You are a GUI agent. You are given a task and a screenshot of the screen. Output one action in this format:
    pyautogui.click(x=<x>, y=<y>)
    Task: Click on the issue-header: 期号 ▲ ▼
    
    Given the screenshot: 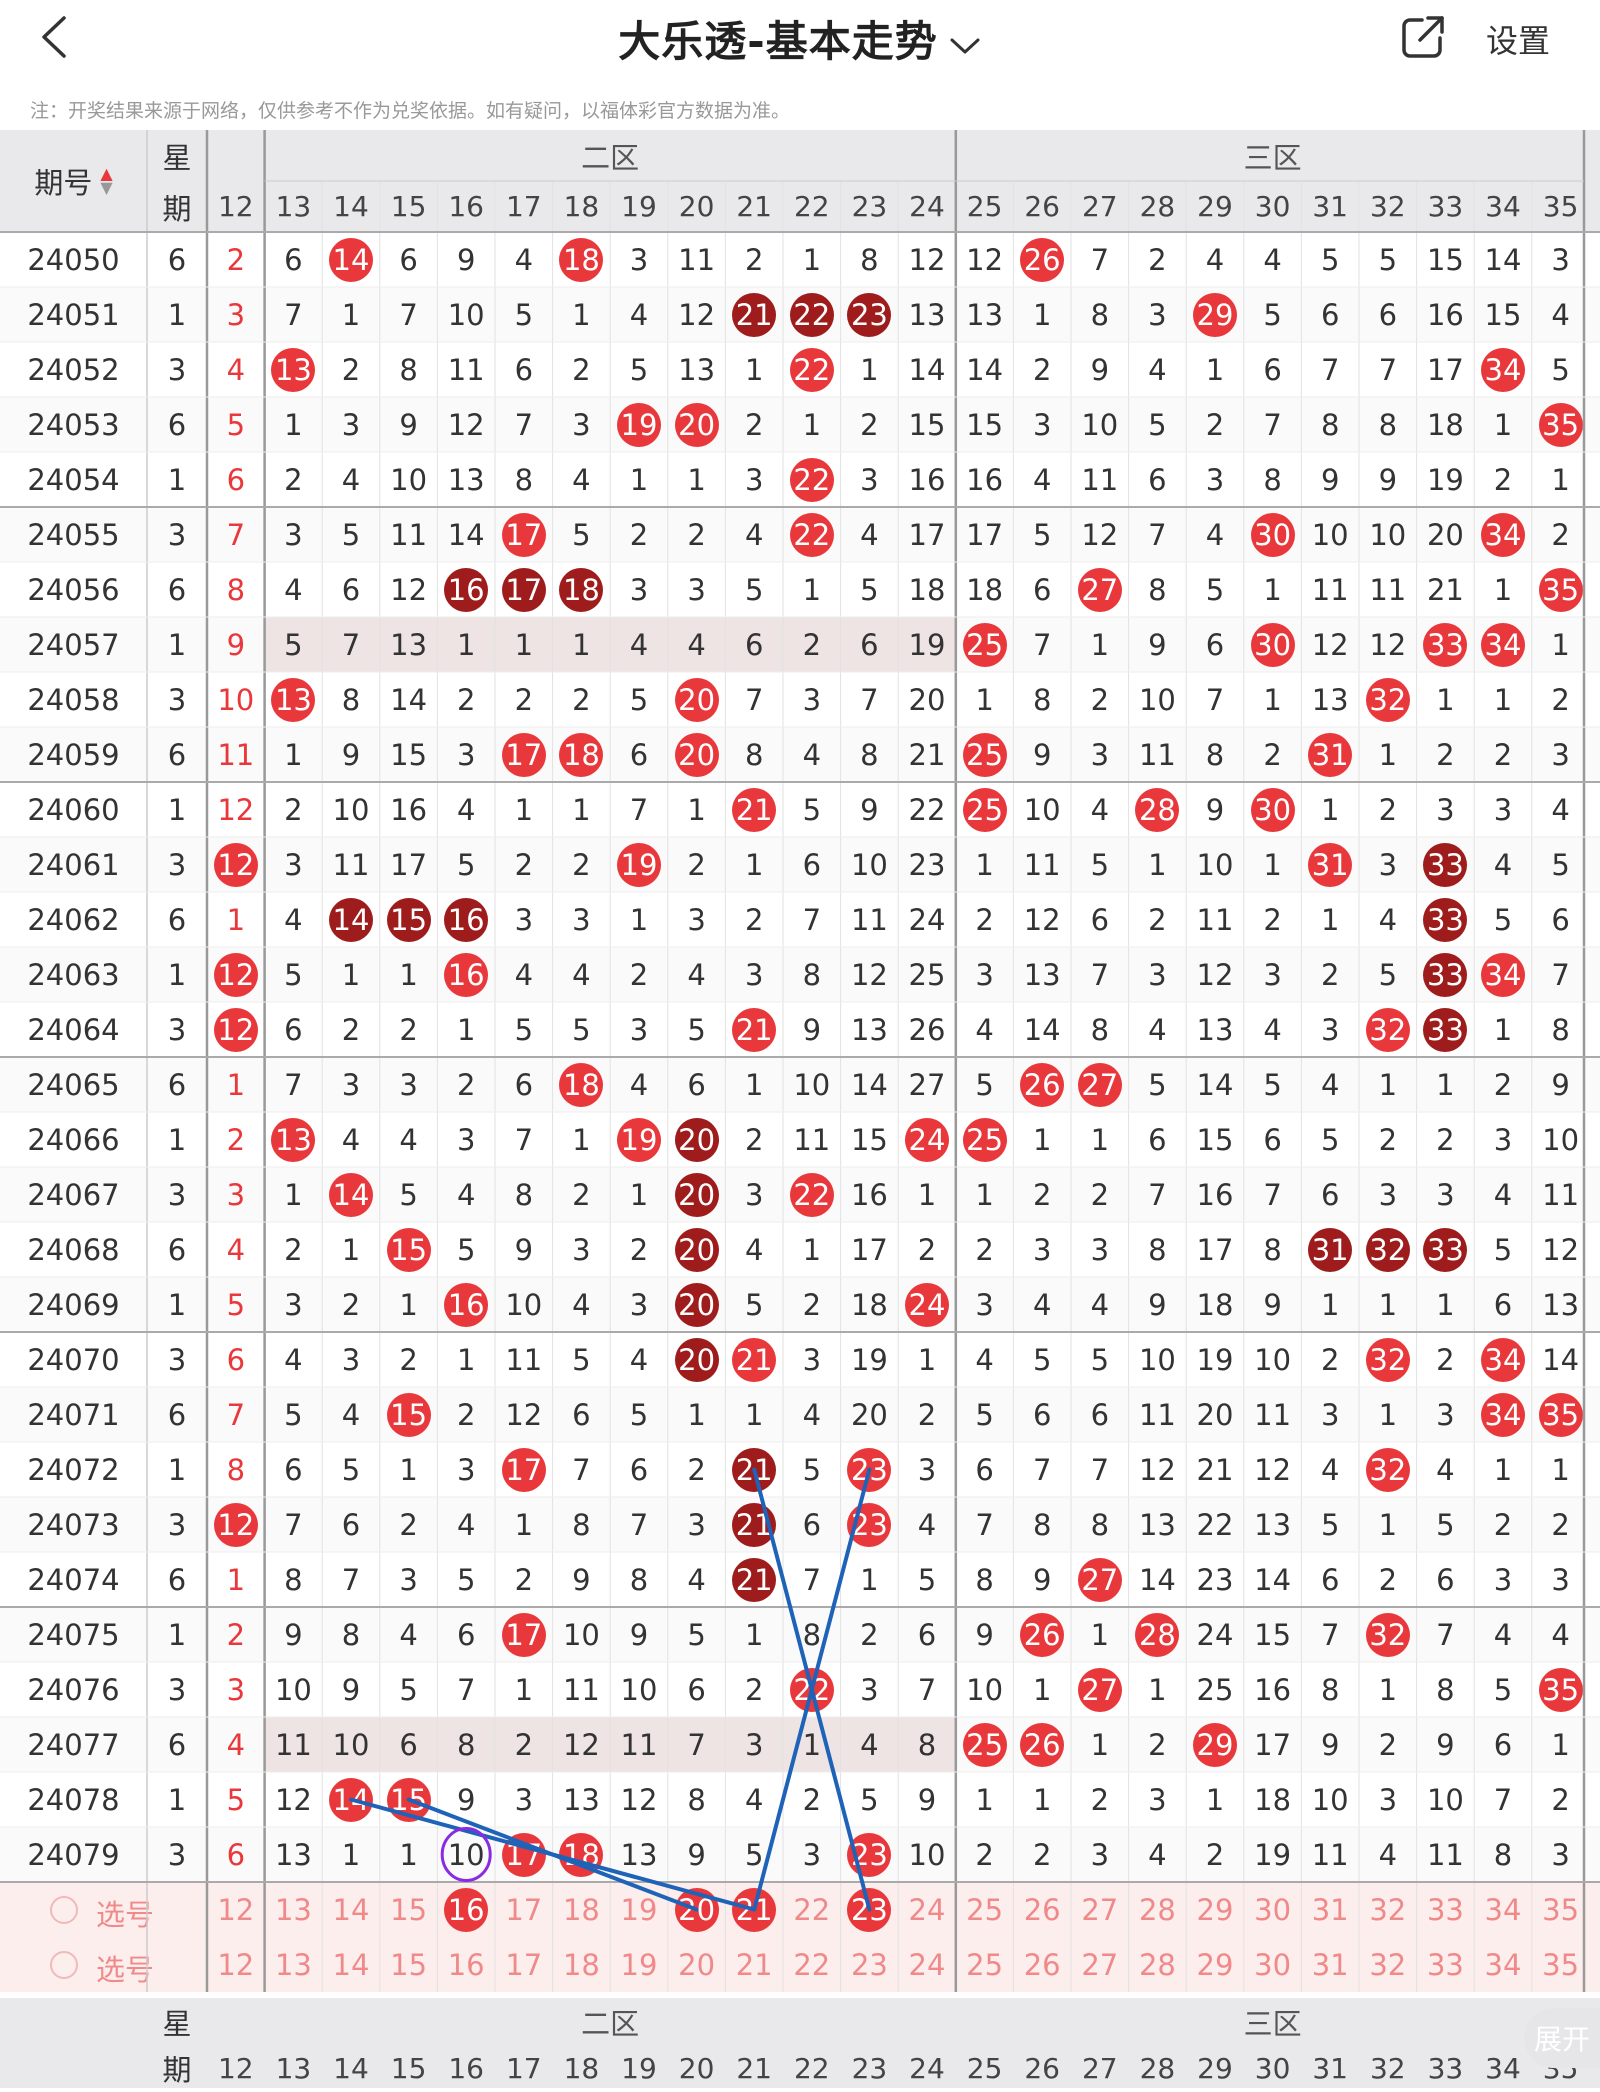 What is the action you would take?
    pyautogui.click(x=73, y=181)
    